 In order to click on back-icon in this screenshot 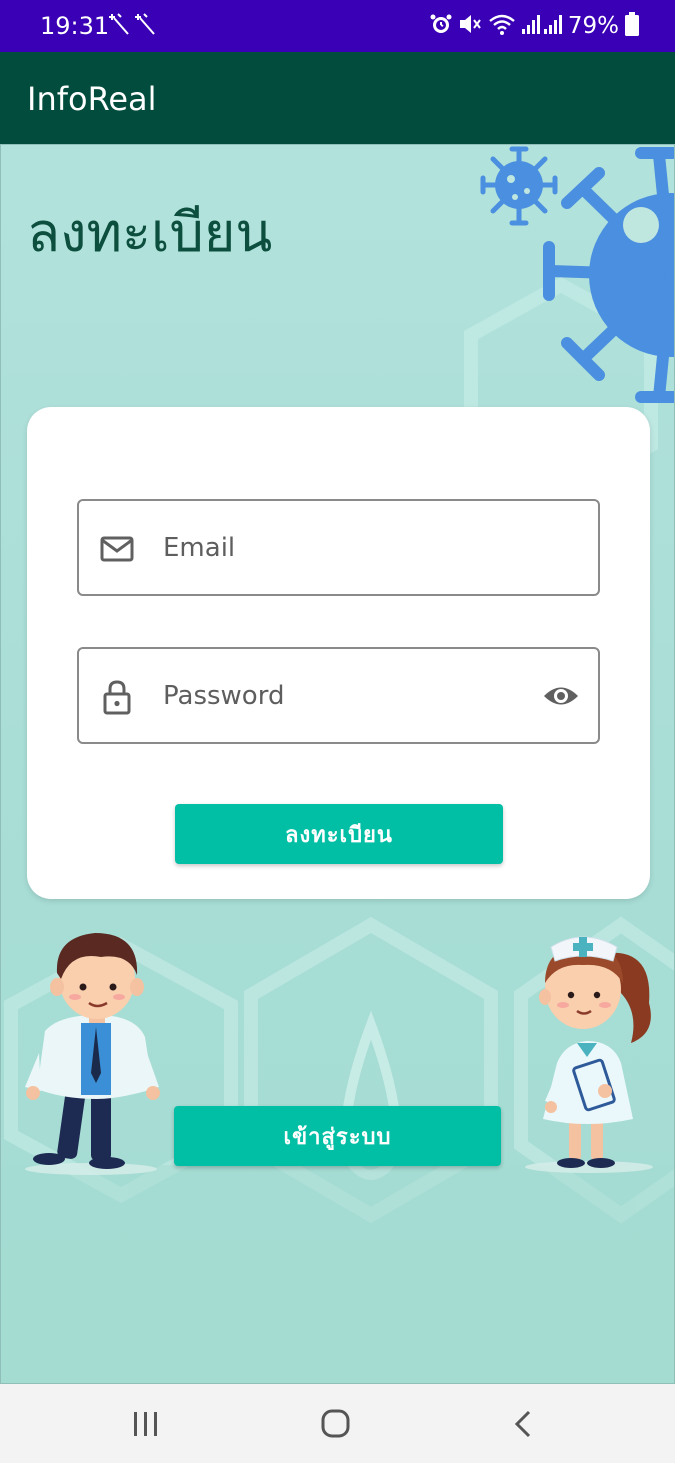, I will do `click(524, 1424)`.